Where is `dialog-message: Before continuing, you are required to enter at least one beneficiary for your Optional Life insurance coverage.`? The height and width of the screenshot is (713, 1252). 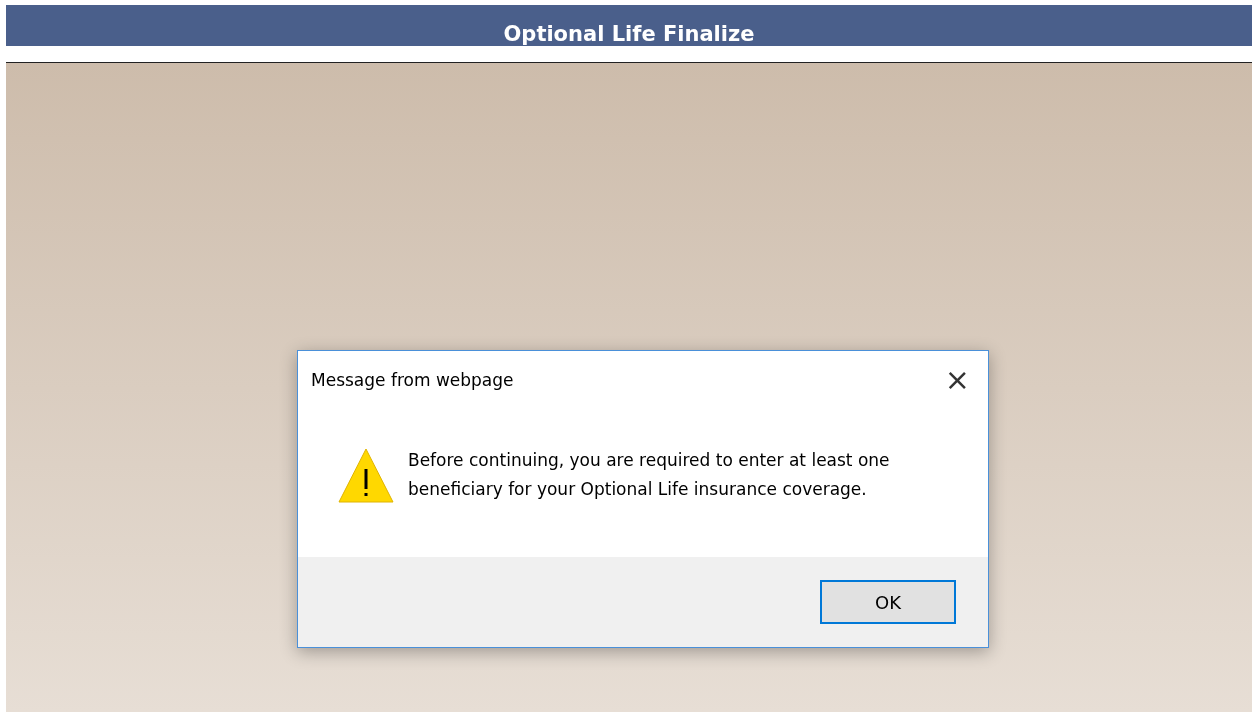
dialog-message: Before continuing, you are required to enter at least one beneficiary for your Optional Life insurance coverage. is located at coordinates (649, 475).